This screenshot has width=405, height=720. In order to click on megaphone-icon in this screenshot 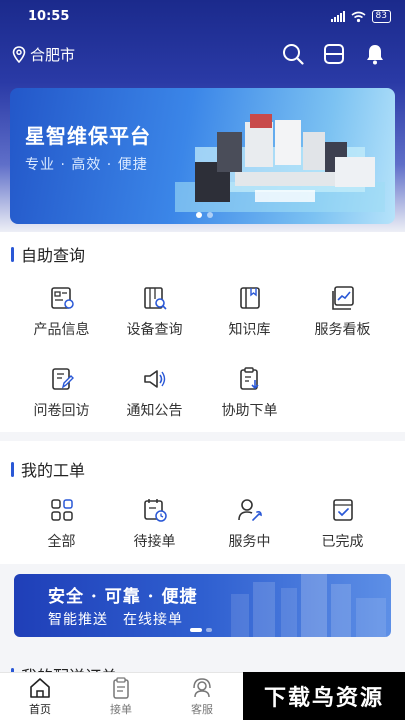, I will do `click(154, 379)`.